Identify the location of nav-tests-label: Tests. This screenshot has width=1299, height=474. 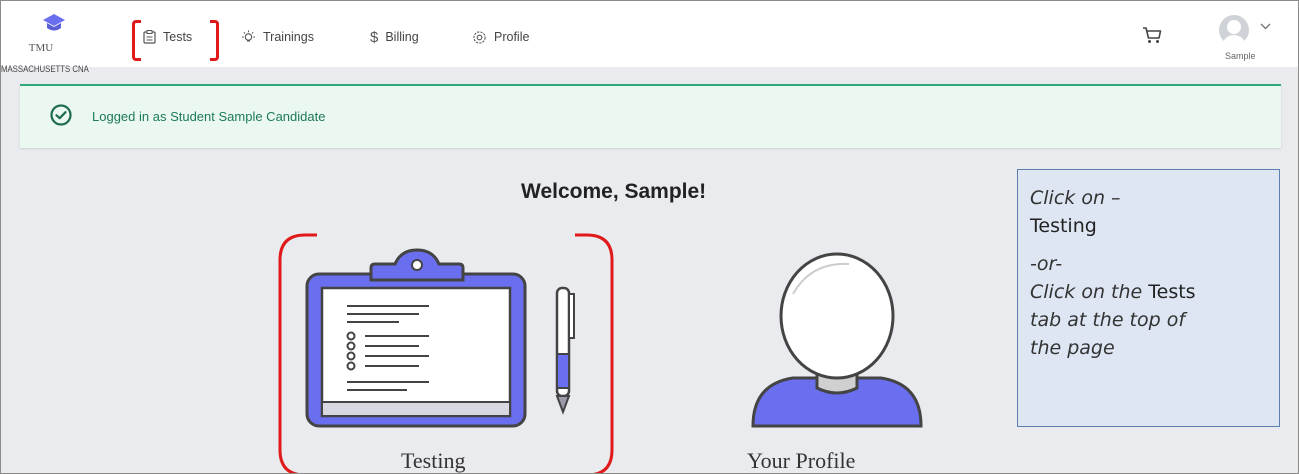
(178, 37).